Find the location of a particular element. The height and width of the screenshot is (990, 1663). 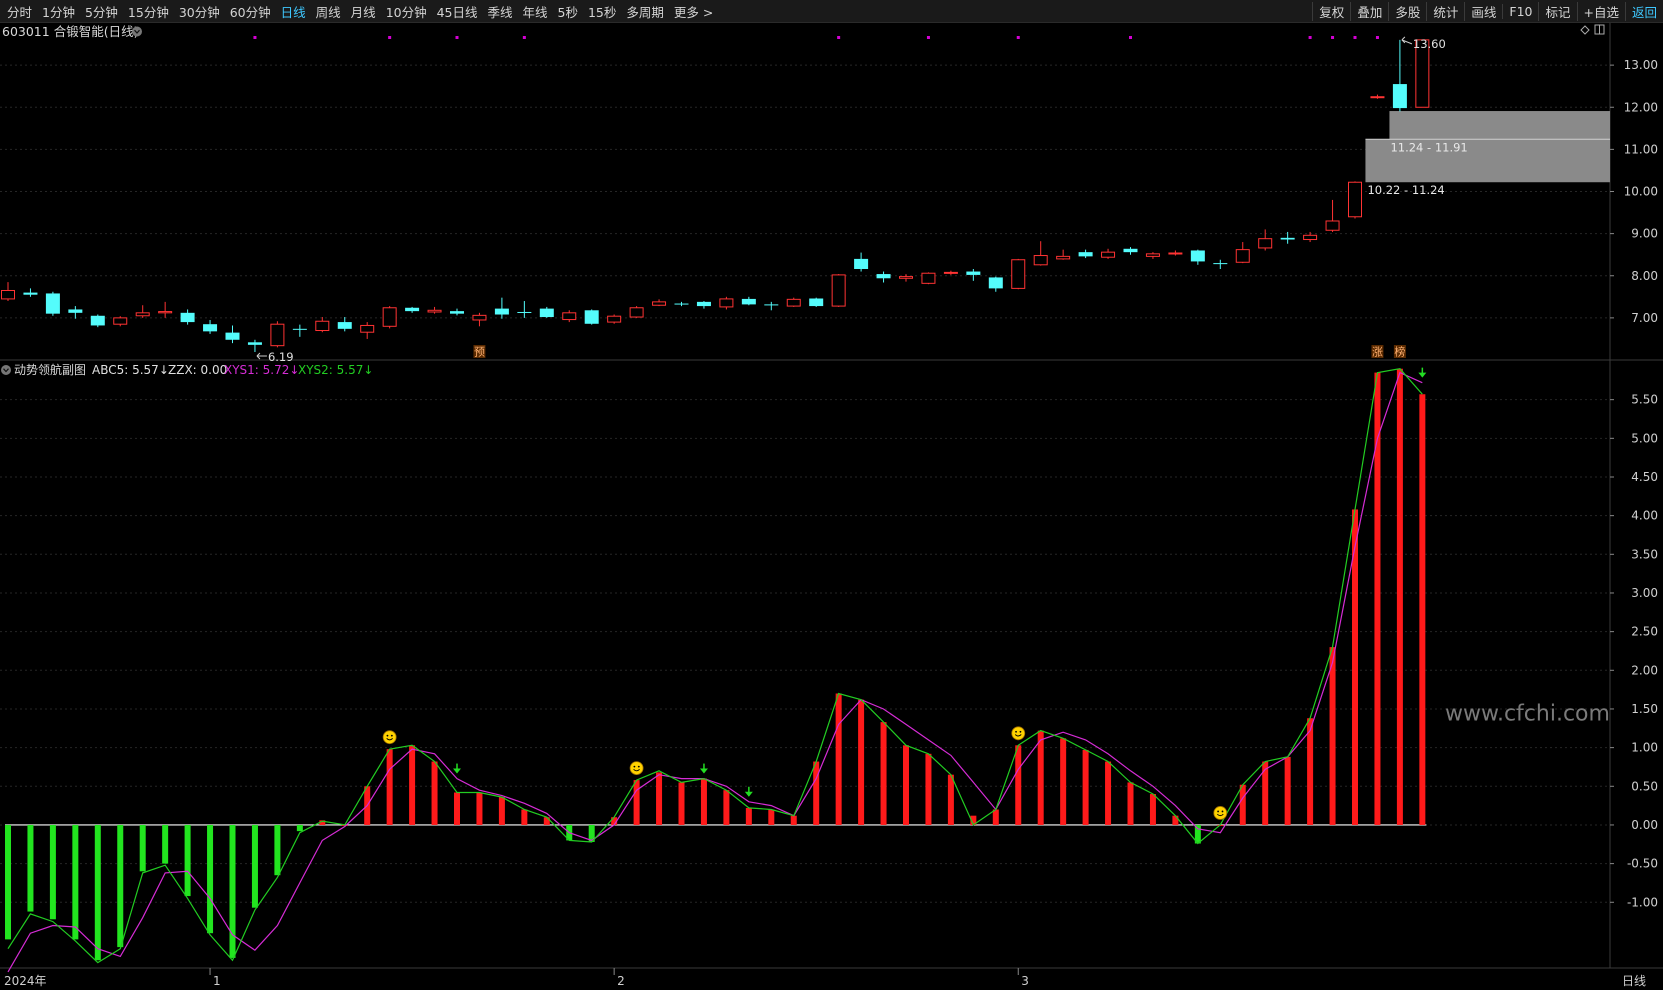

tool-button-8: 返回 is located at coordinates (1643, 11).